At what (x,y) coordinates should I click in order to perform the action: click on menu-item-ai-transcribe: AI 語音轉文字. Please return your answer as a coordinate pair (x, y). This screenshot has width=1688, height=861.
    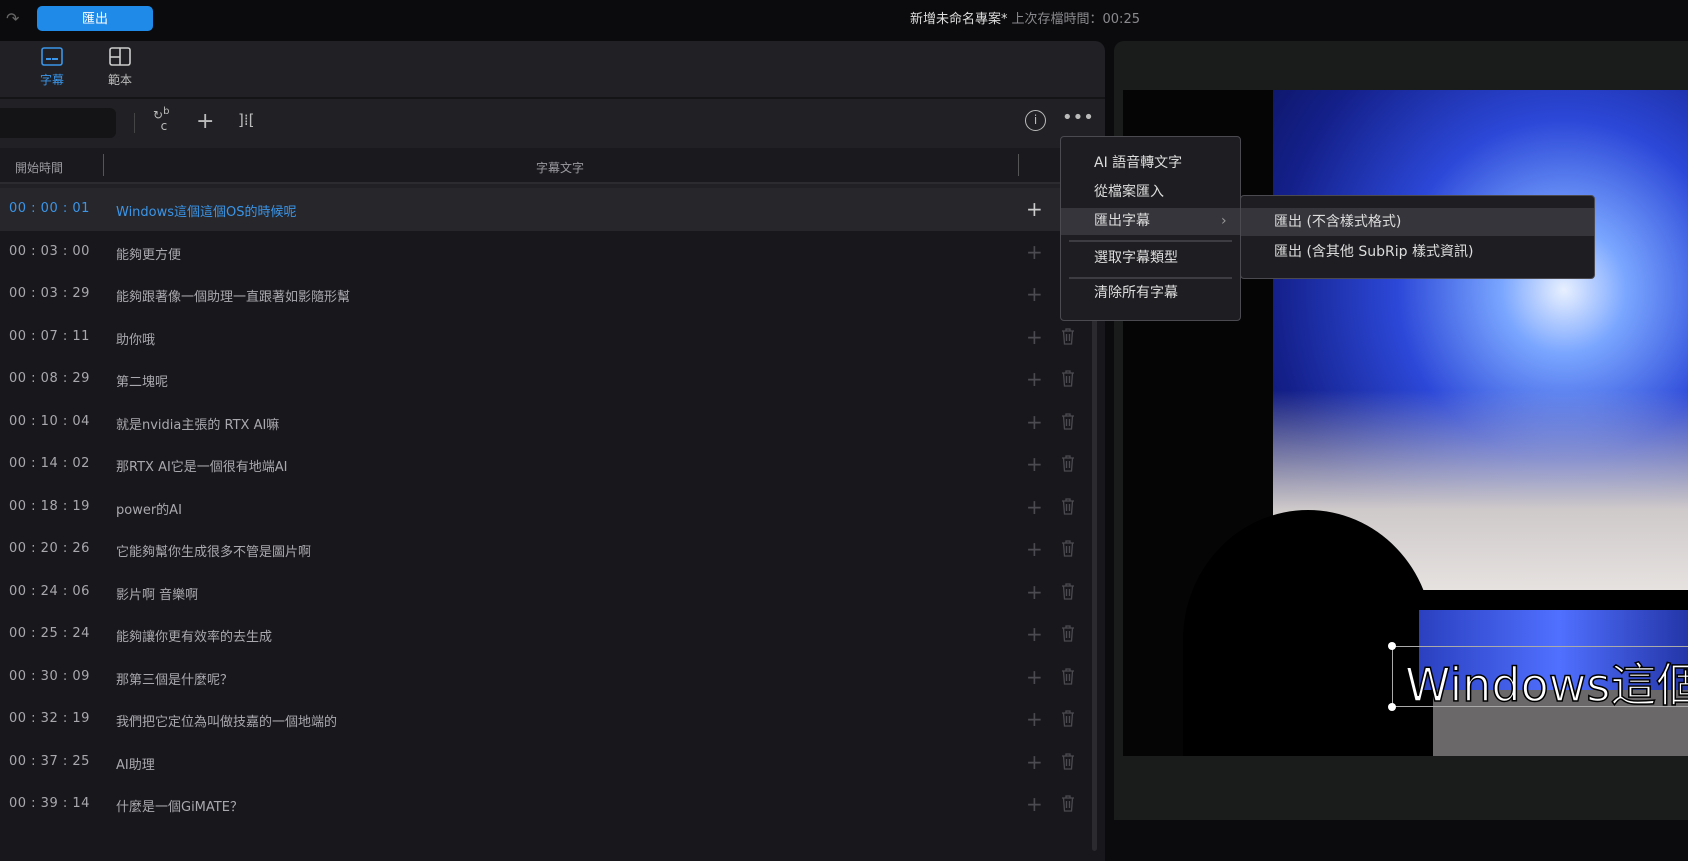
    Looking at the image, I should click on (1150, 163).